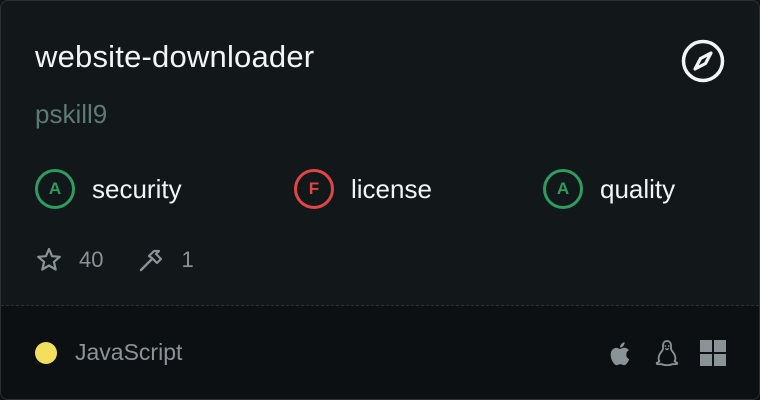  Describe the element at coordinates (114, 260) in the screenshot. I see `repo-stats: 40 1` at that location.